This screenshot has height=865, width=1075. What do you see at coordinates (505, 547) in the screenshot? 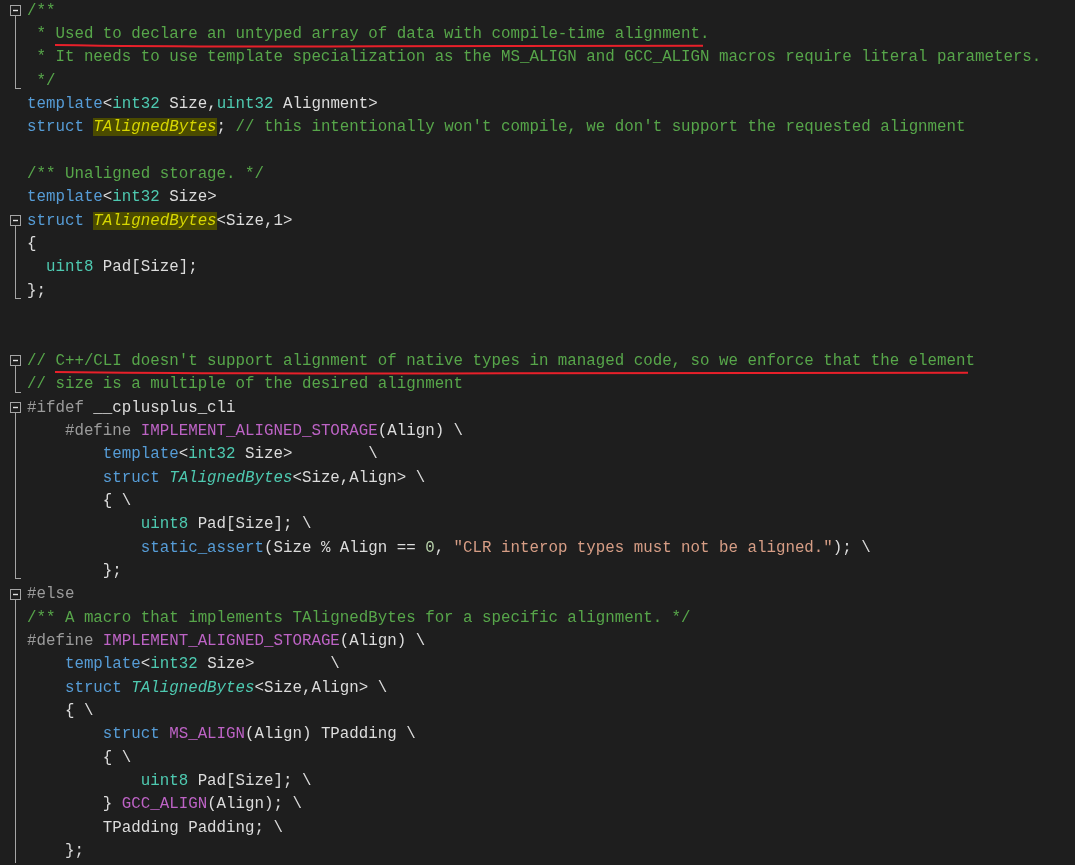
I see `code-line: static_assert(Size % Align == 0, "CLR interop types must not be aligned."); \` at bounding box center [505, 547].